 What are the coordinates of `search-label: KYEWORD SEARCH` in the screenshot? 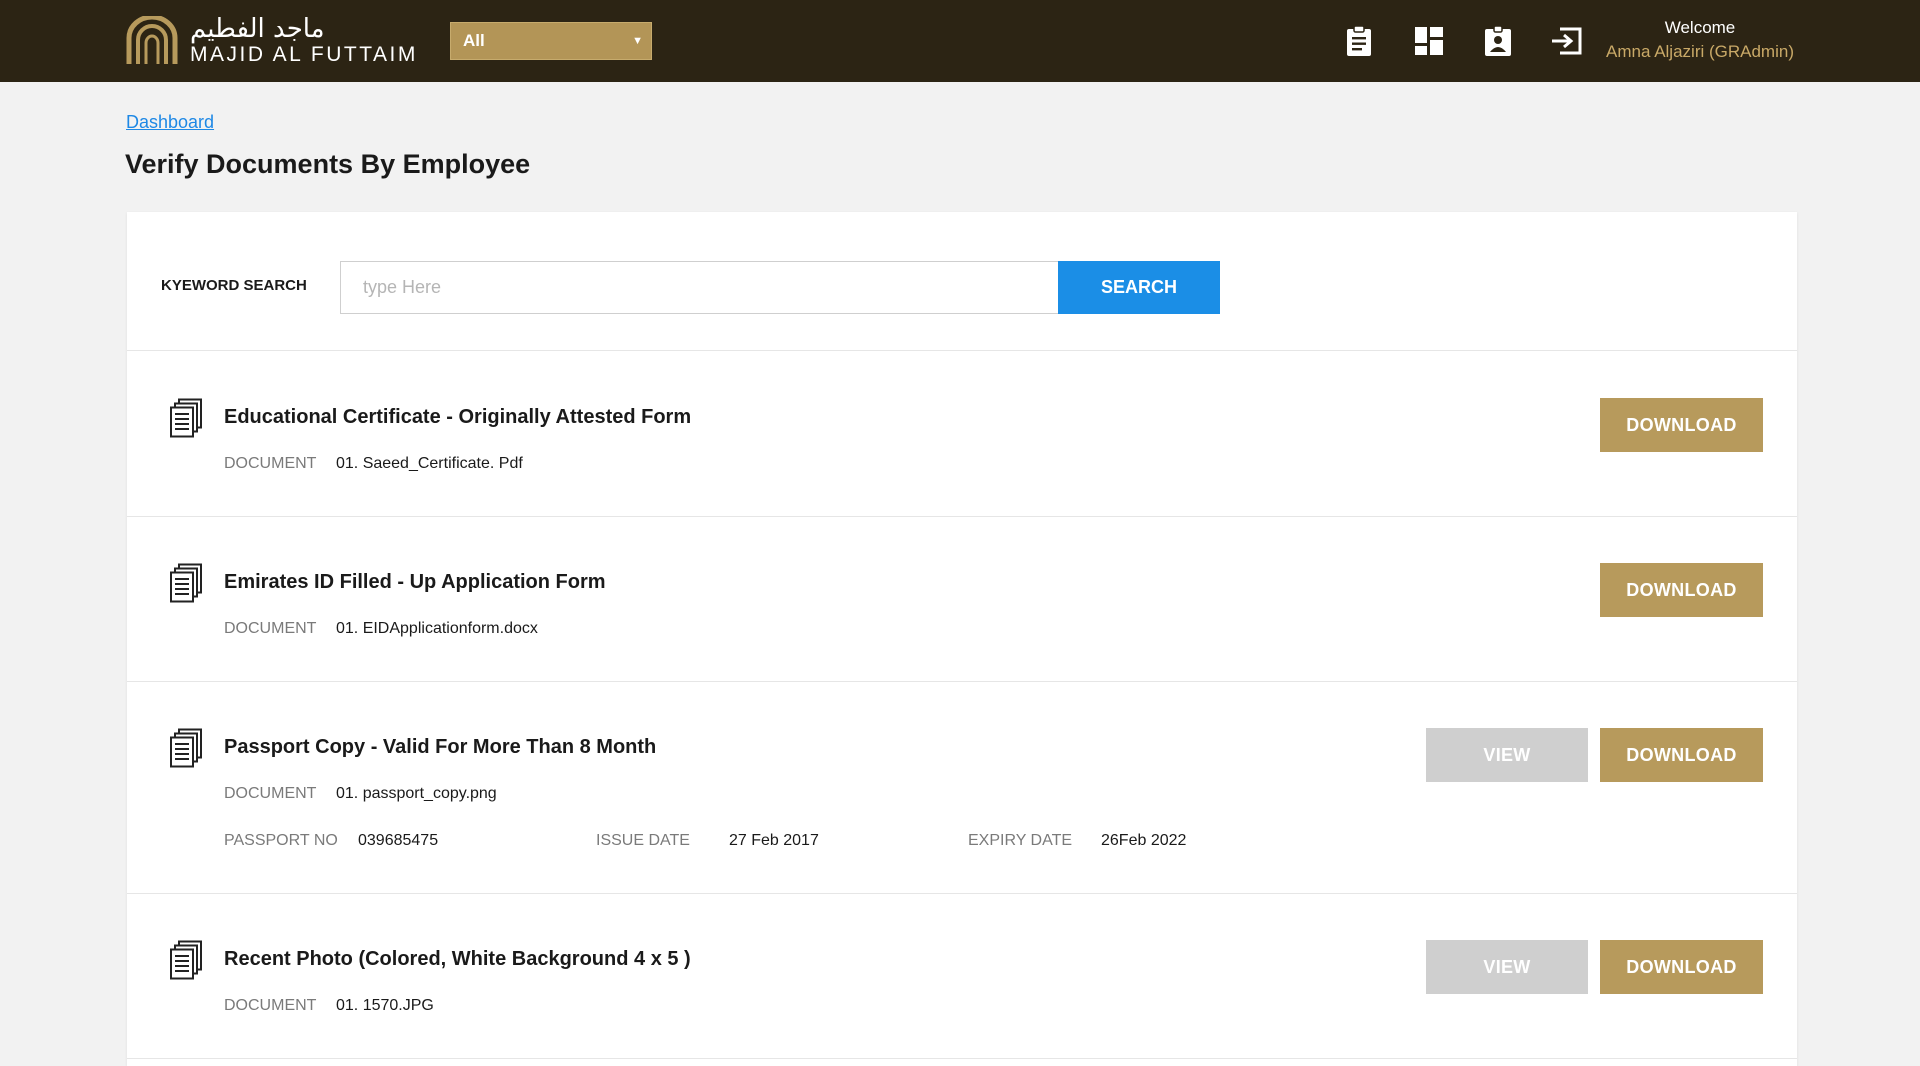 It's located at (234, 285).